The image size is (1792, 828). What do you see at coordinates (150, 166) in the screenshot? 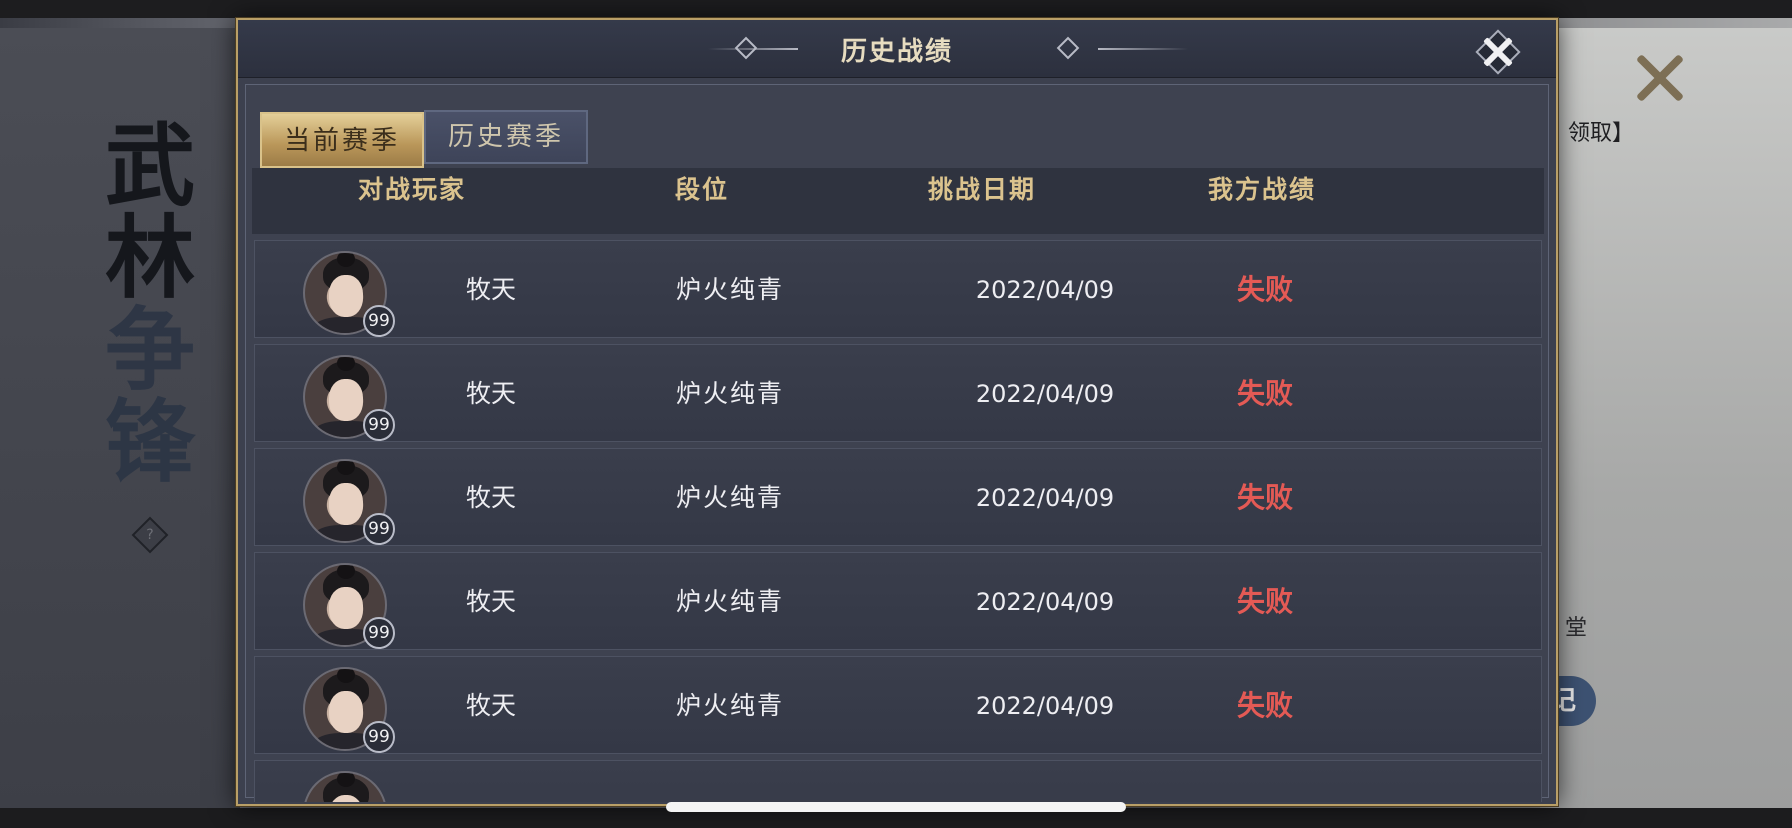
I see `calligraphy-char: 武` at bounding box center [150, 166].